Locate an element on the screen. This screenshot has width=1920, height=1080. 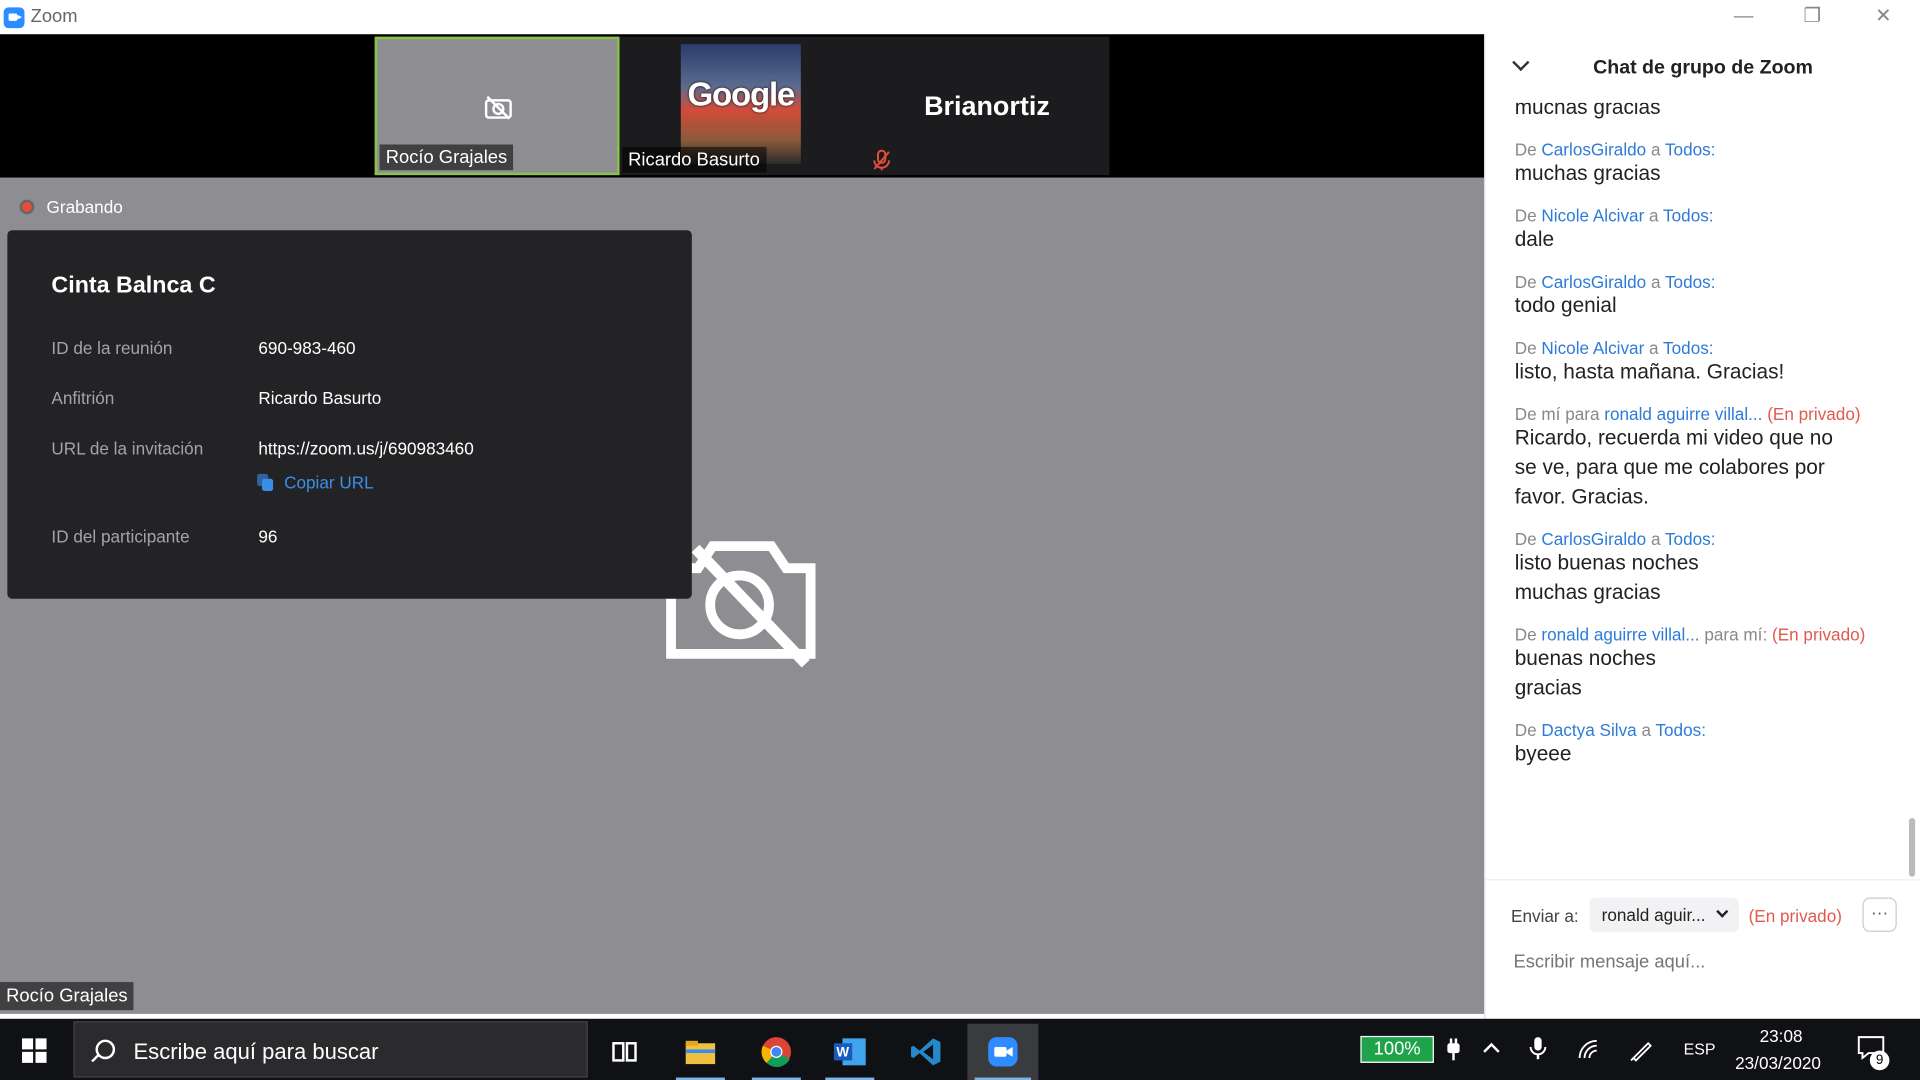
window-title: Zoom is located at coordinates (54, 16).